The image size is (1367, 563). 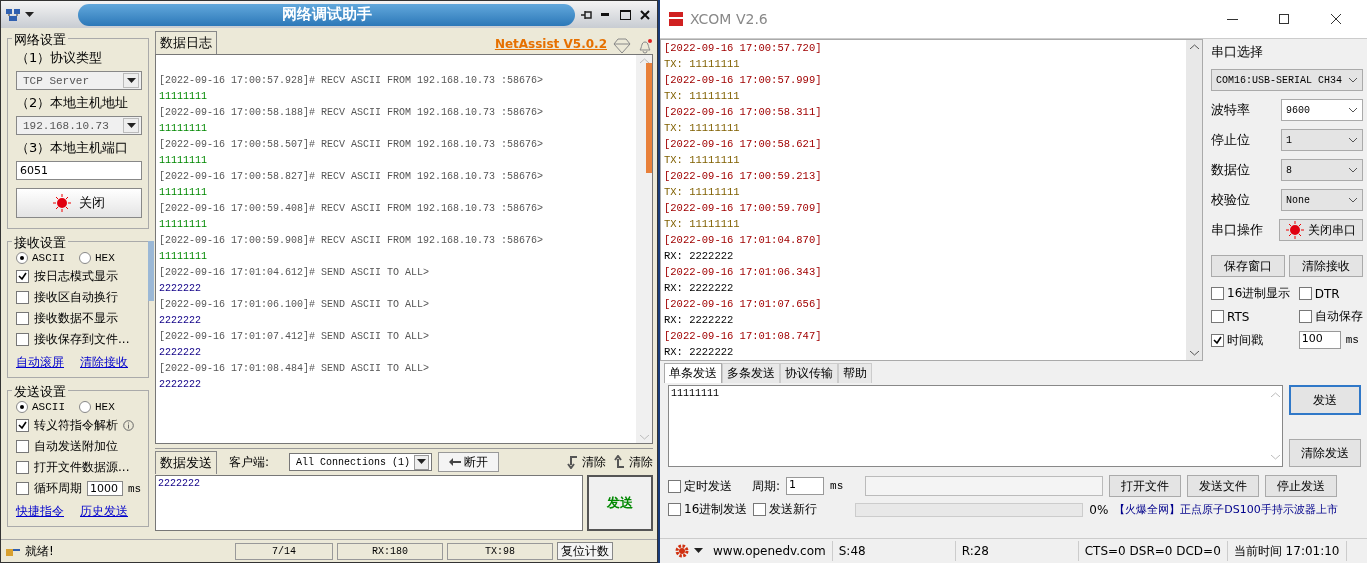 I want to click on setting-dropdown: None, so click(x=1322, y=200).